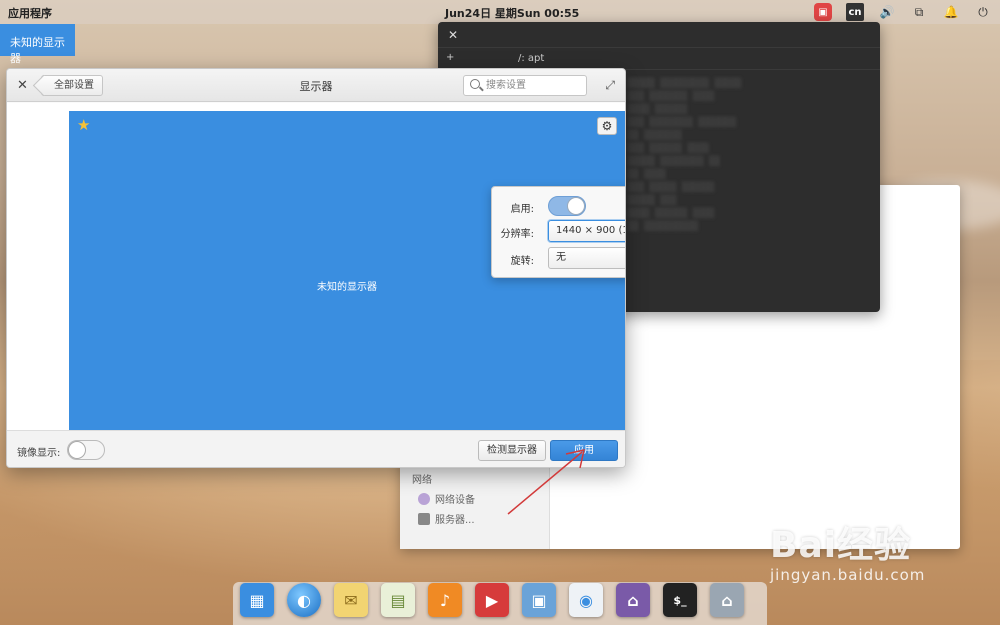 Image resolution: width=1000 pixels, height=625 pixels. What do you see at coordinates (903, 12) in the screenshot?
I see `system-tray: ▣ cn 🔊 ⧉ 🔔 ⏻` at bounding box center [903, 12].